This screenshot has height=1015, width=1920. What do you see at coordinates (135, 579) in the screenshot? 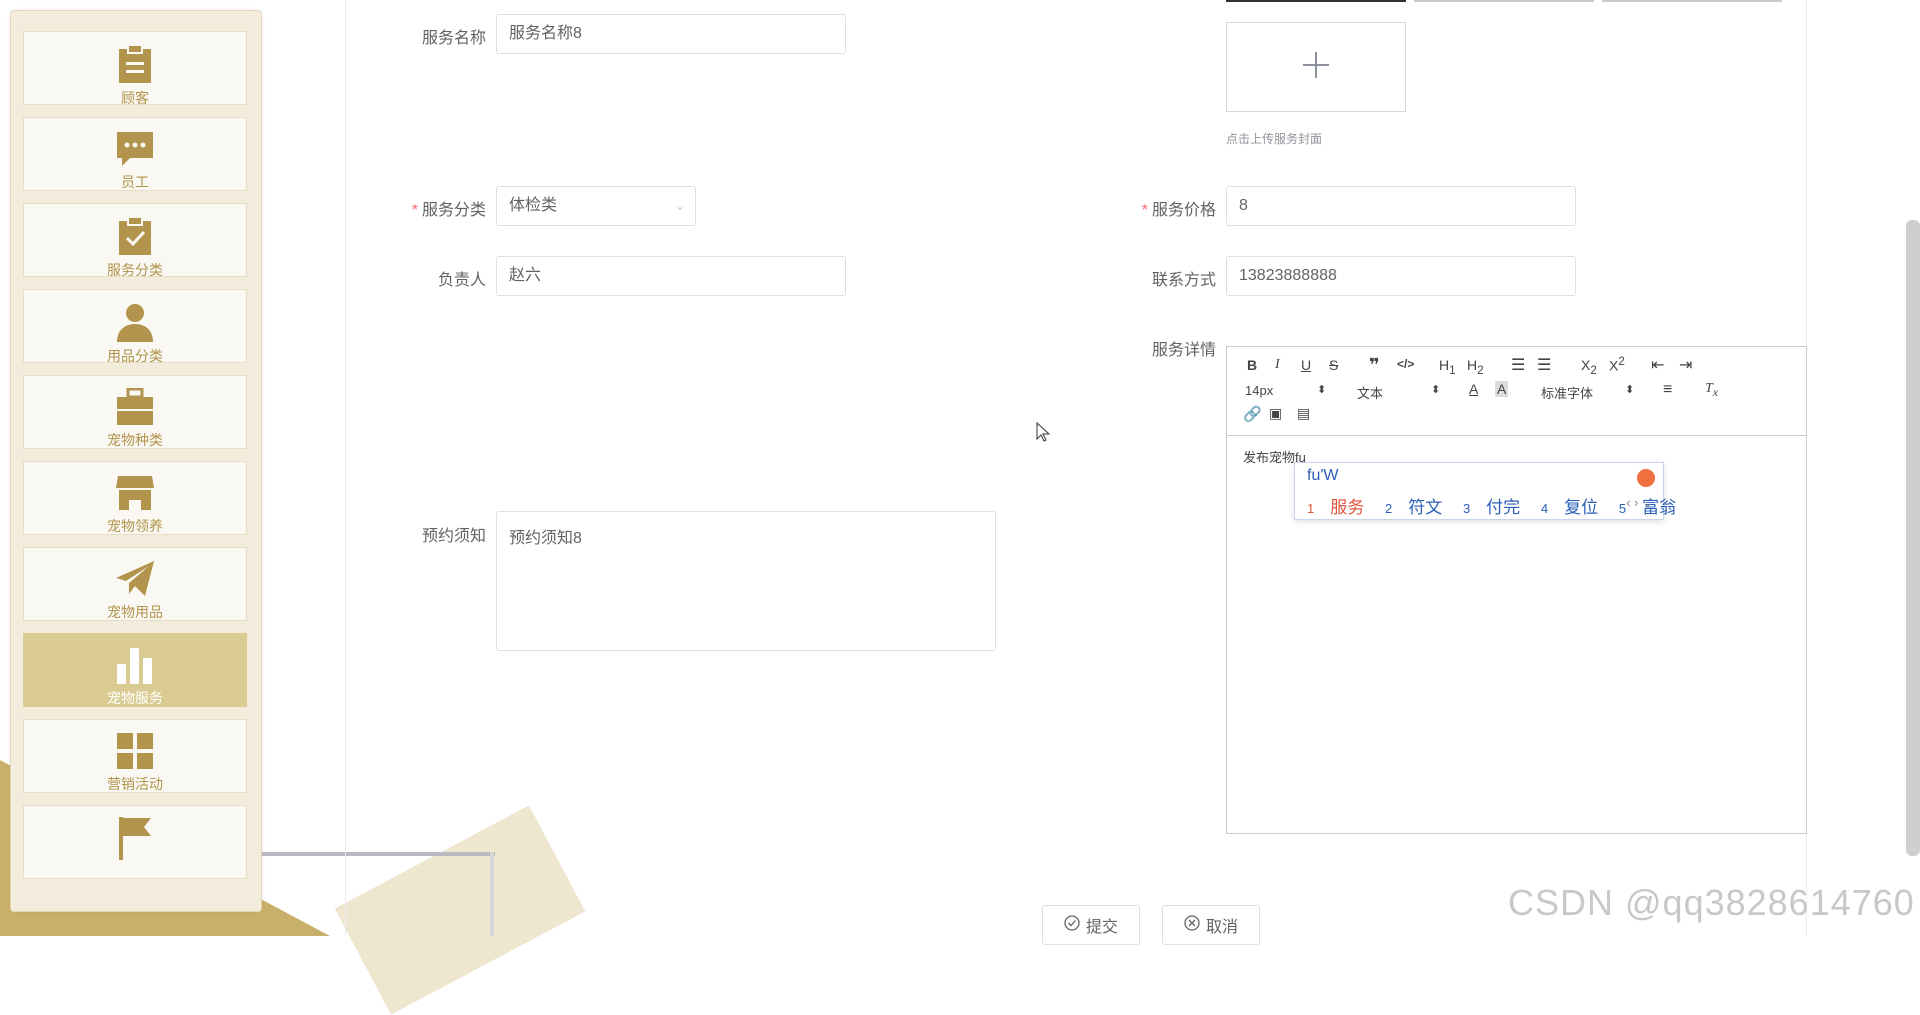
I see `paper-plane-icon` at bounding box center [135, 579].